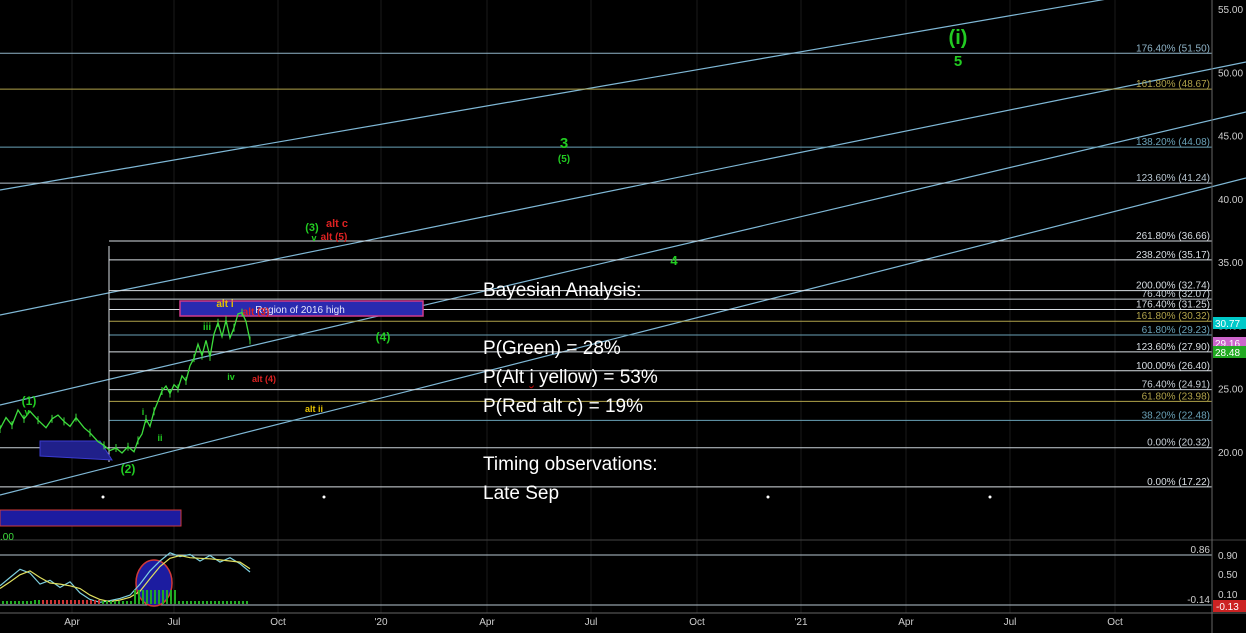 This screenshot has width=1246, height=633. What do you see at coordinates (128, 469) in the screenshot?
I see `wave-label: (2)` at bounding box center [128, 469].